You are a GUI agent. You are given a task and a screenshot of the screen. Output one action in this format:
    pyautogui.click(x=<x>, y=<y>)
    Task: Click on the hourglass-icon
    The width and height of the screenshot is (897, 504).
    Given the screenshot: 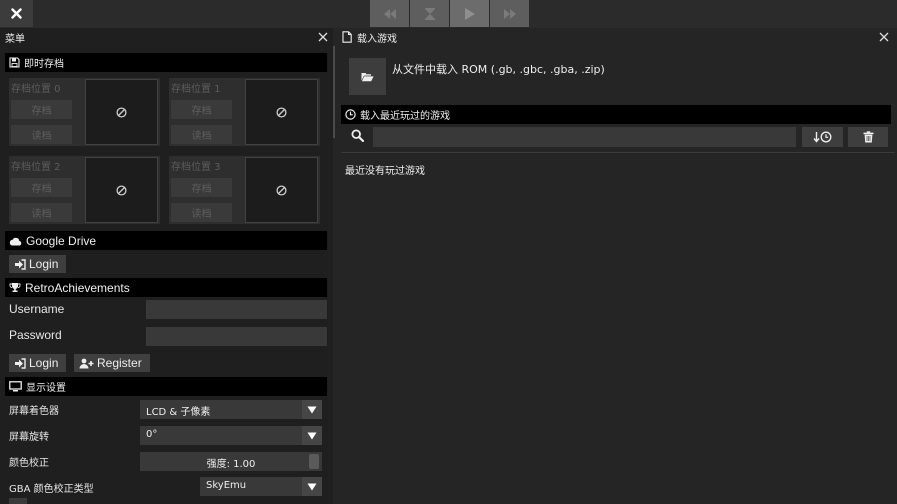 What is the action you would take?
    pyautogui.click(x=429, y=13)
    